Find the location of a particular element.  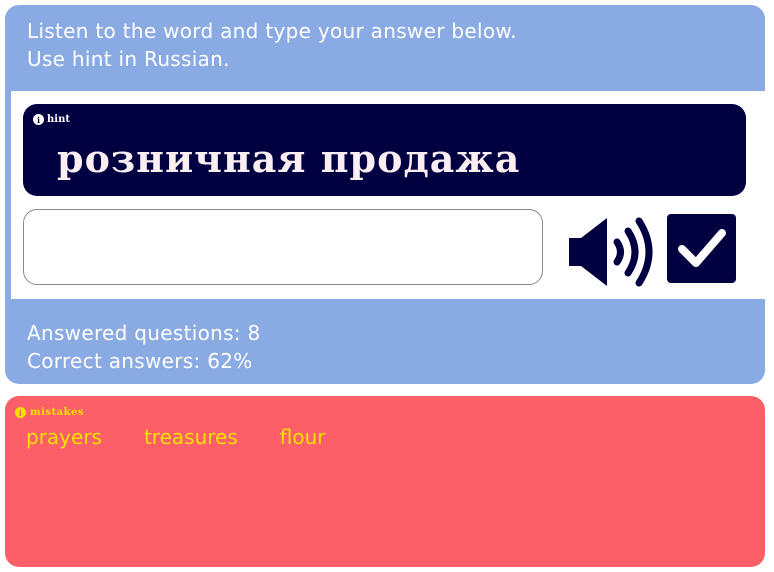

speaker-icon is located at coordinates (611, 252).